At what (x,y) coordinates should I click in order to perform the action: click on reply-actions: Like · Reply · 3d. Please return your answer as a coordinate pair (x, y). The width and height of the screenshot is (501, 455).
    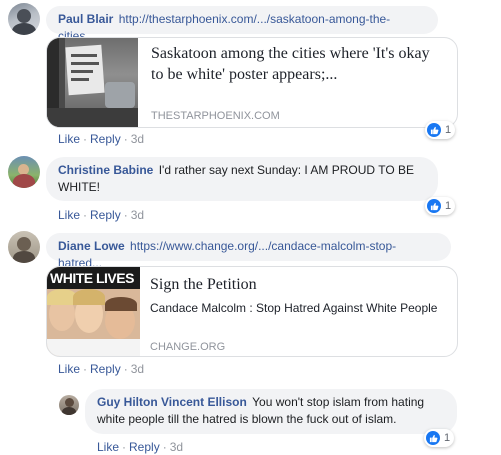
    Looking at the image, I should click on (140, 447).